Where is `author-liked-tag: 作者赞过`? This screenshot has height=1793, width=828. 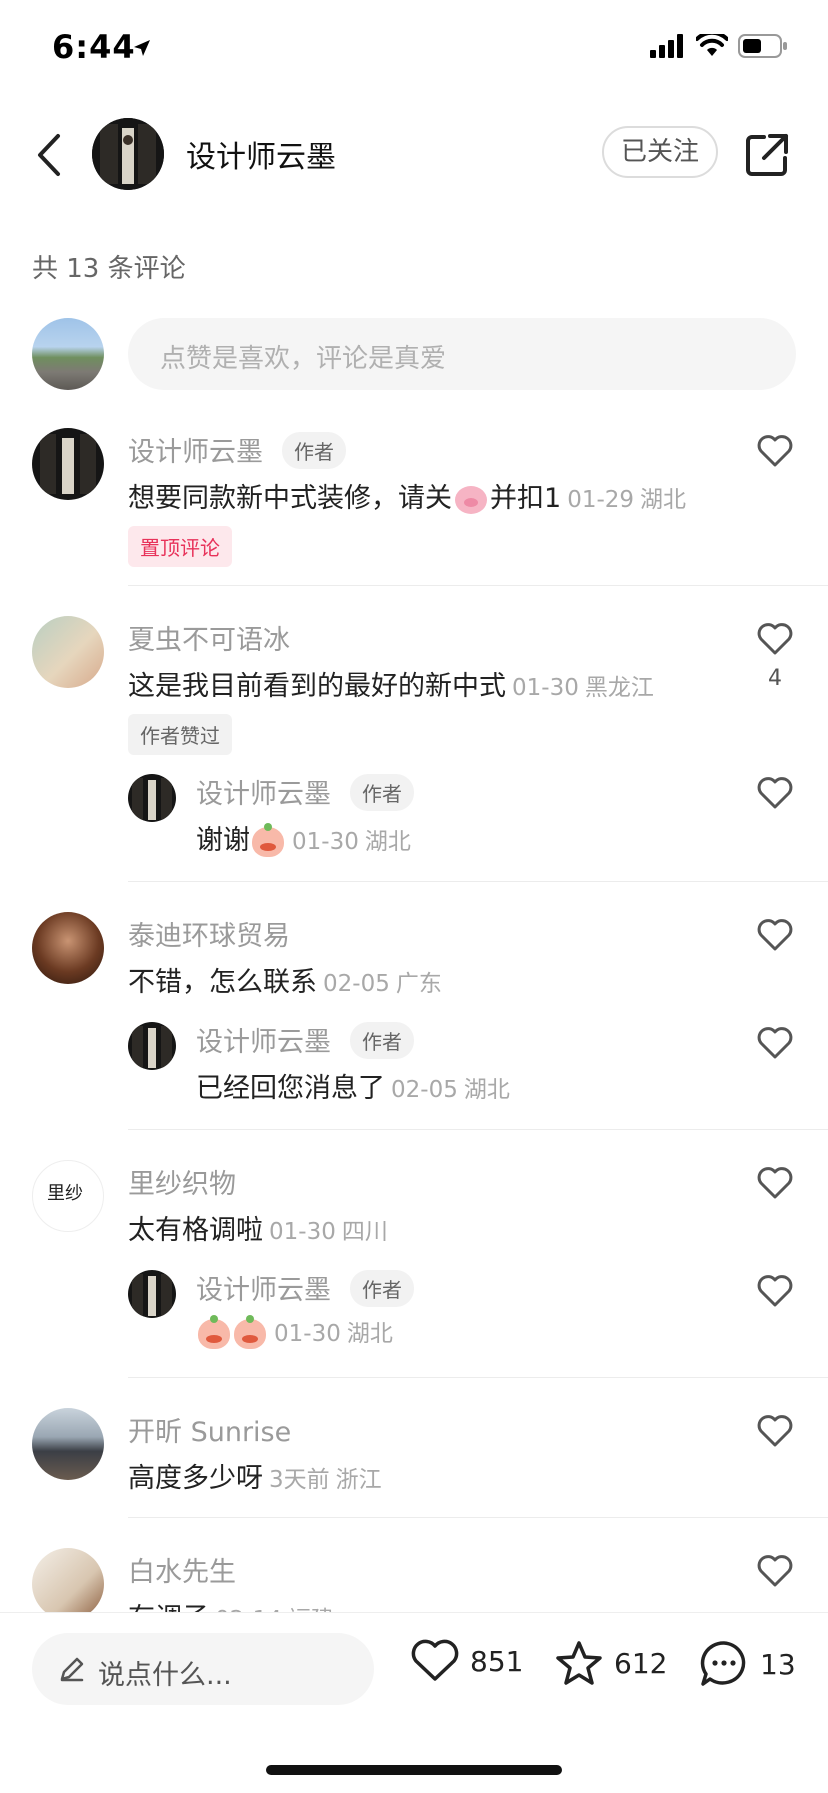 author-liked-tag: 作者赞过 is located at coordinates (180, 734).